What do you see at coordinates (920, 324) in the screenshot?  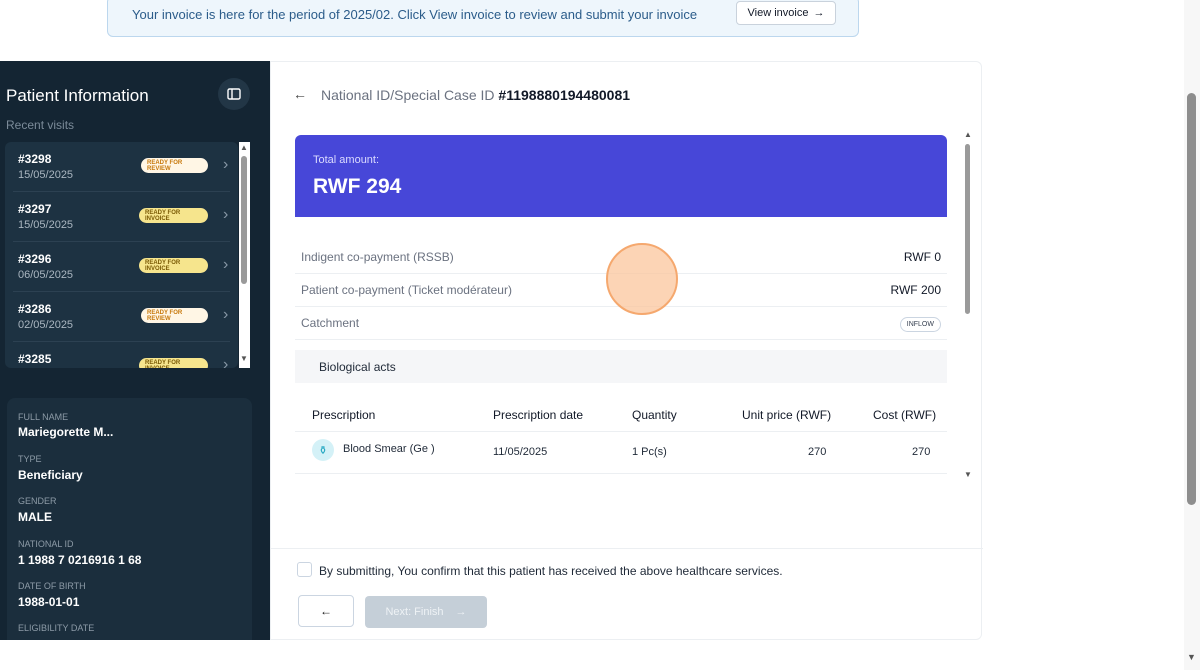 I see `catchment-badge: INFLOW` at bounding box center [920, 324].